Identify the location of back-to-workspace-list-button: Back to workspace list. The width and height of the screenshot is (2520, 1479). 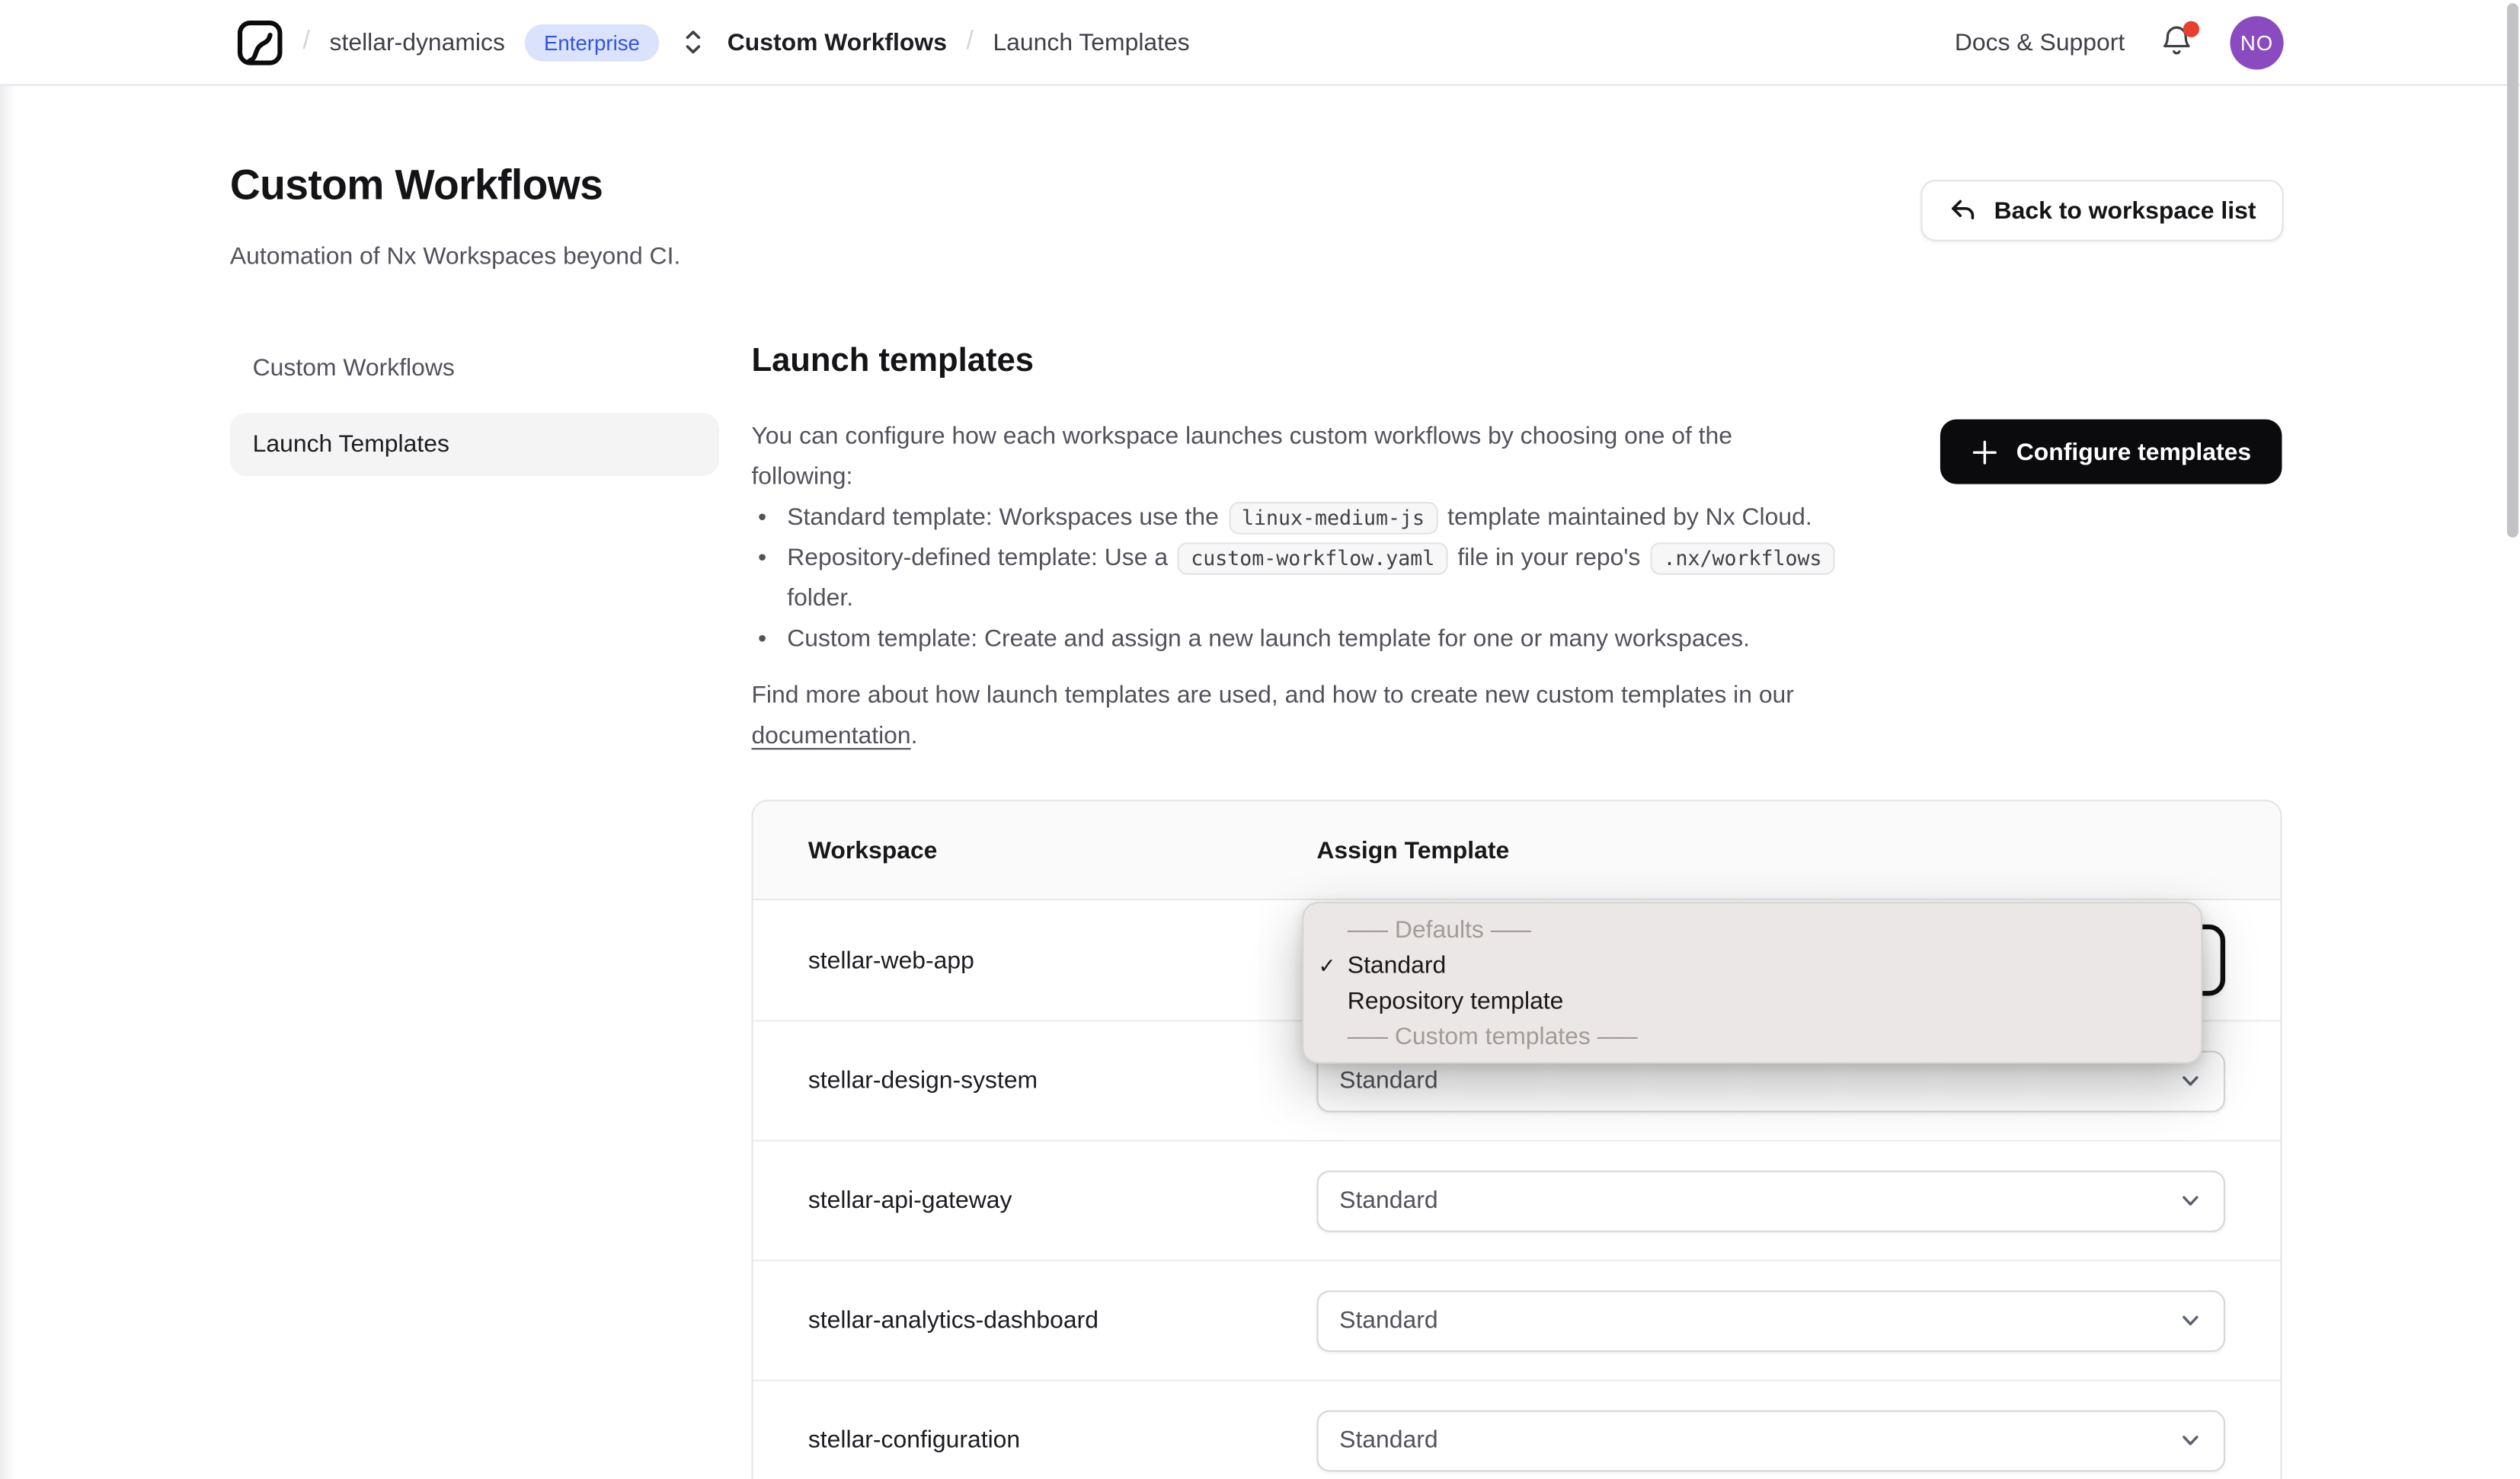
(2102, 210).